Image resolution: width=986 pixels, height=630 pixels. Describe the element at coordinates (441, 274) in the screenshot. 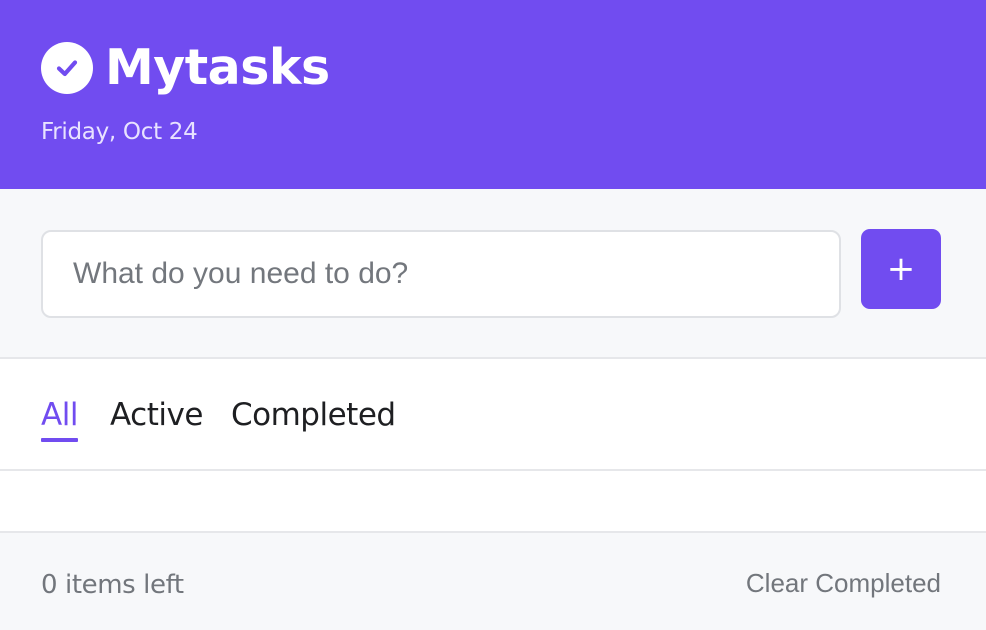

I see `new-task-input` at that location.